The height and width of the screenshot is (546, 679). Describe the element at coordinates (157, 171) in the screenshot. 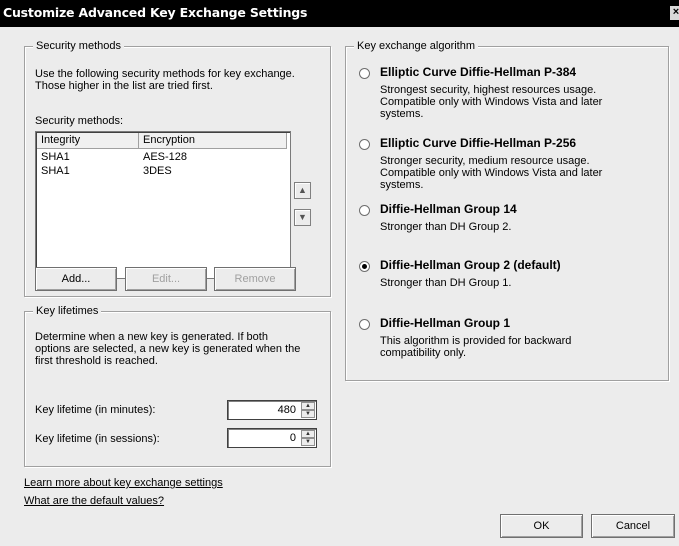

I see `encryption-cell: 3DES` at that location.